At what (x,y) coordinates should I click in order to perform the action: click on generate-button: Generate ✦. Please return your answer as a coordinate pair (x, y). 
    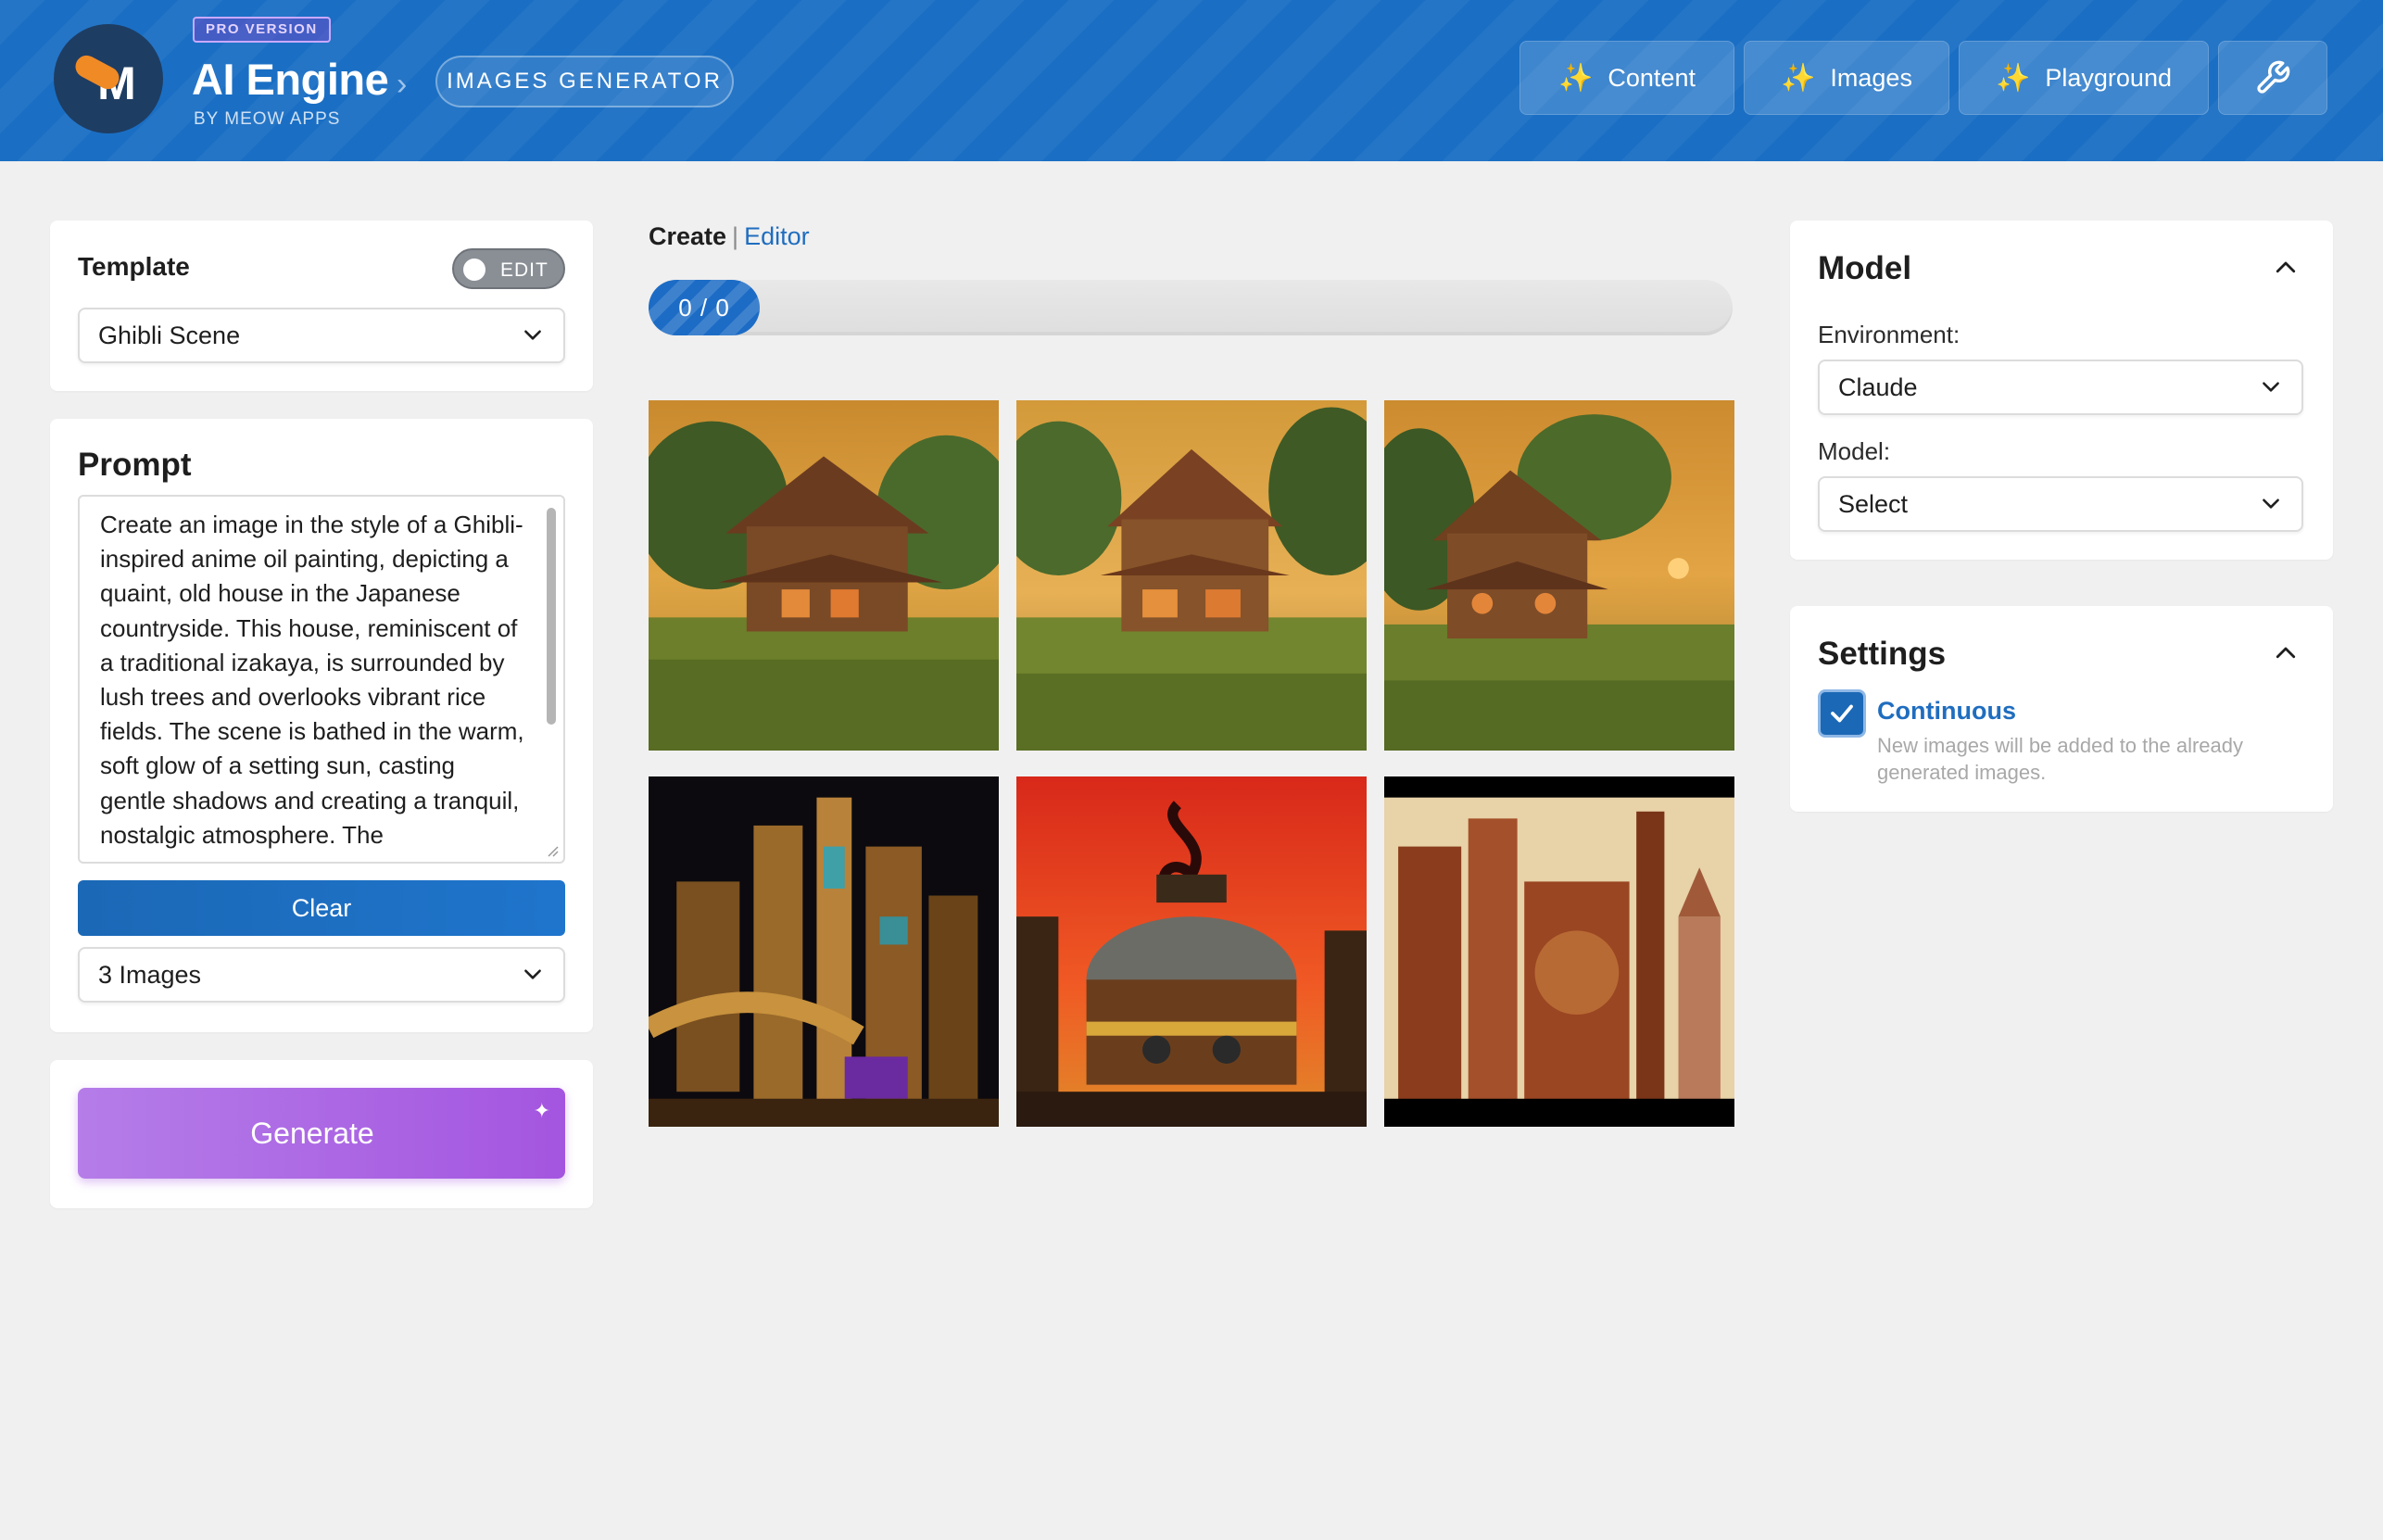
    Looking at the image, I should click on (321, 1133).